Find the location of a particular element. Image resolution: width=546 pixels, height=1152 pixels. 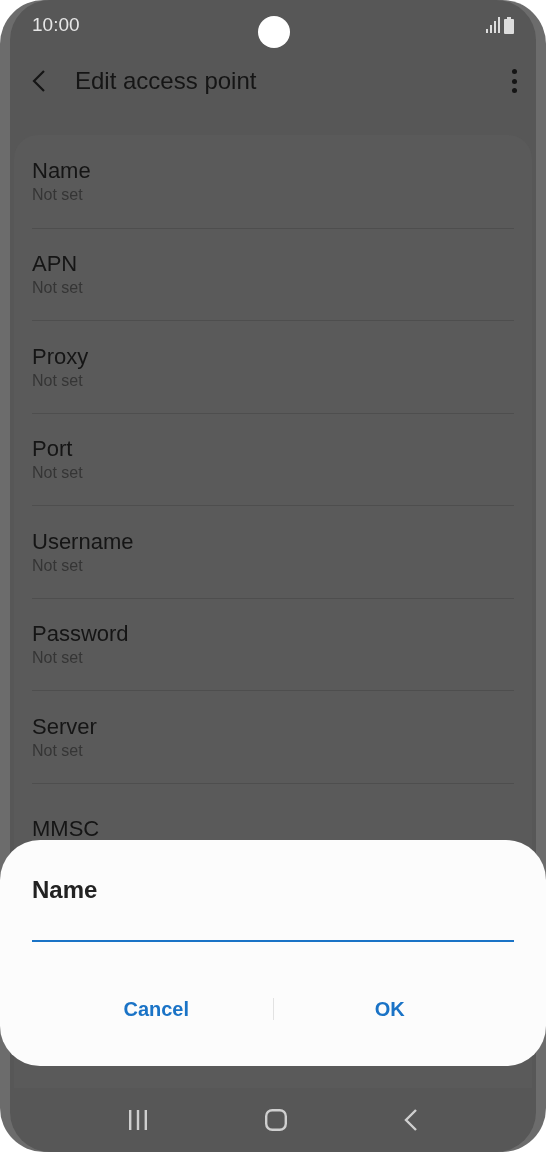

recents-icon is located at coordinates (138, 1120).